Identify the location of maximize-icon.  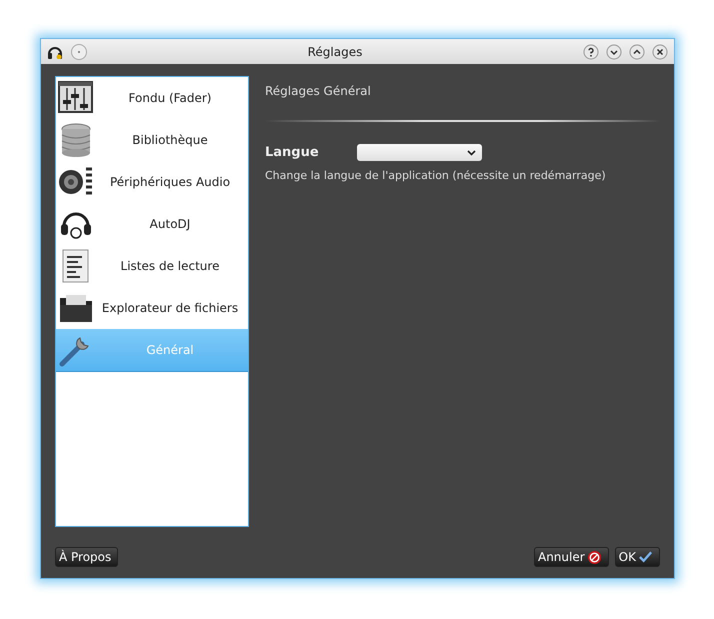
(637, 52).